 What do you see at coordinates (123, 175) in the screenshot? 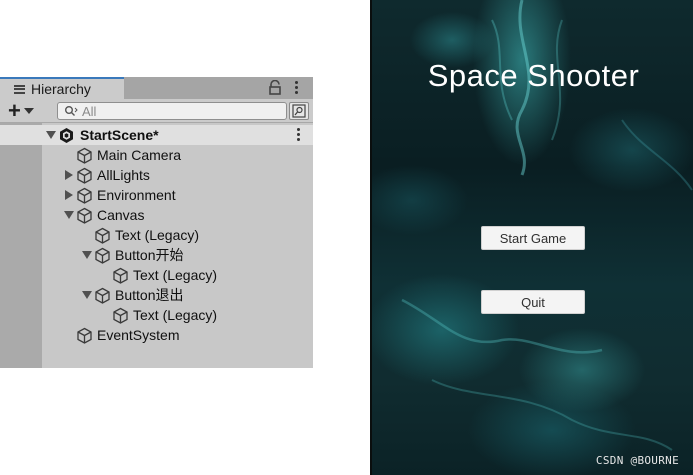
I see `hierarchy-item-label: AllLights` at bounding box center [123, 175].